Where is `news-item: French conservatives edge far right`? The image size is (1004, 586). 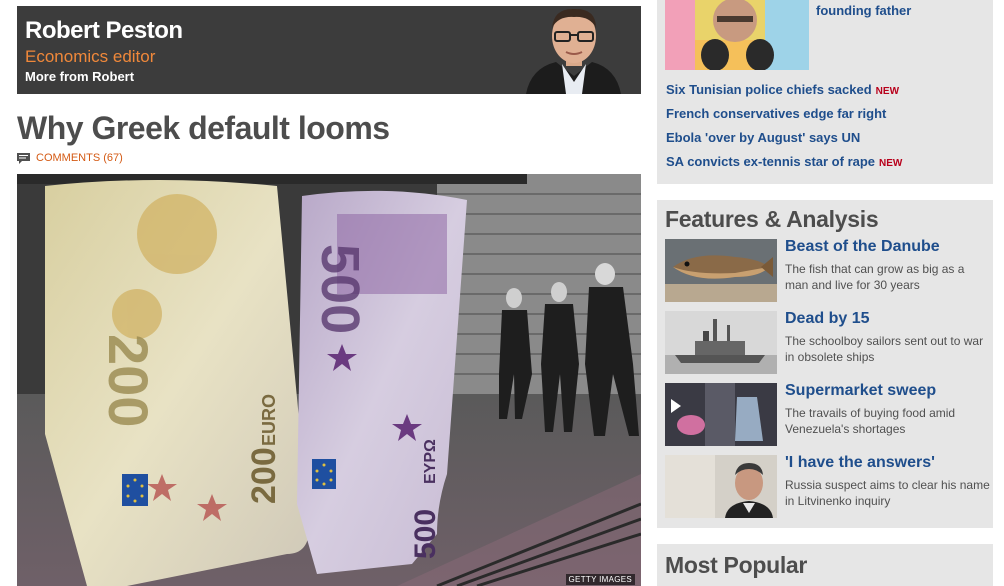
news-item: French conservatives edge far right is located at coordinates (784, 118).